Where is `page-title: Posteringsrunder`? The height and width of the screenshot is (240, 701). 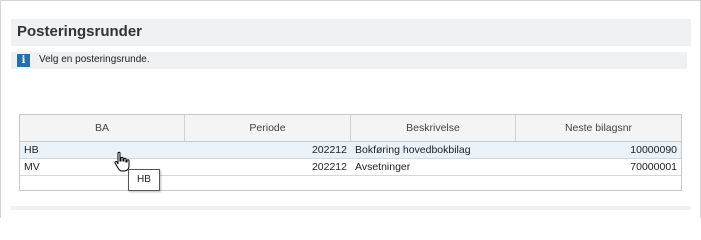 page-title: Posteringsrunder is located at coordinates (80, 31).